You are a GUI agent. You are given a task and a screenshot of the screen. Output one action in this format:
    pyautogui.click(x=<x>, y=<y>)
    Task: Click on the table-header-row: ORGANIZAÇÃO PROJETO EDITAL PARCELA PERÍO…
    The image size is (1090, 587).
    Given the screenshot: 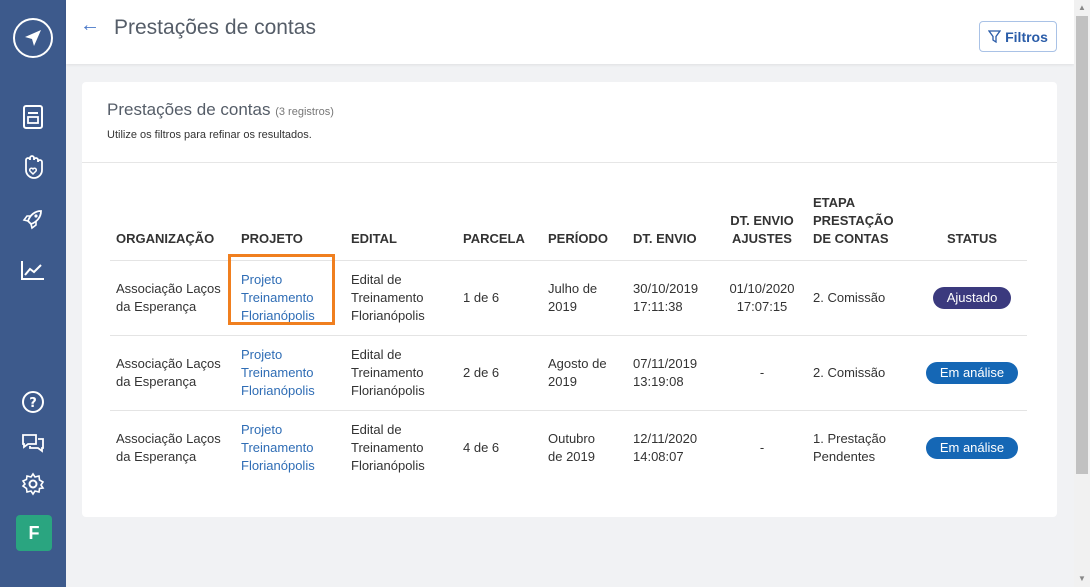 What is the action you would take?
    pyautogui.click(x=568, y=227)
    